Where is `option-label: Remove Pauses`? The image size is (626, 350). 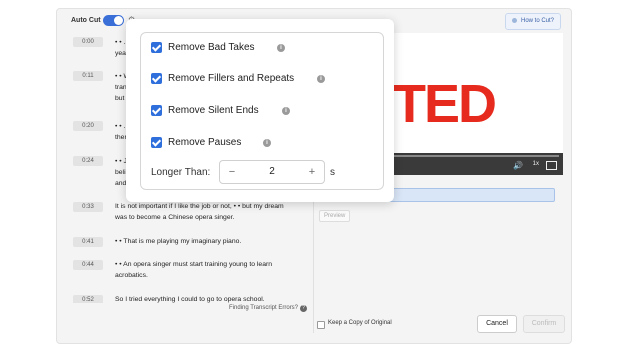 option-label: Remove Pauses is located at coordinates (205, 142).